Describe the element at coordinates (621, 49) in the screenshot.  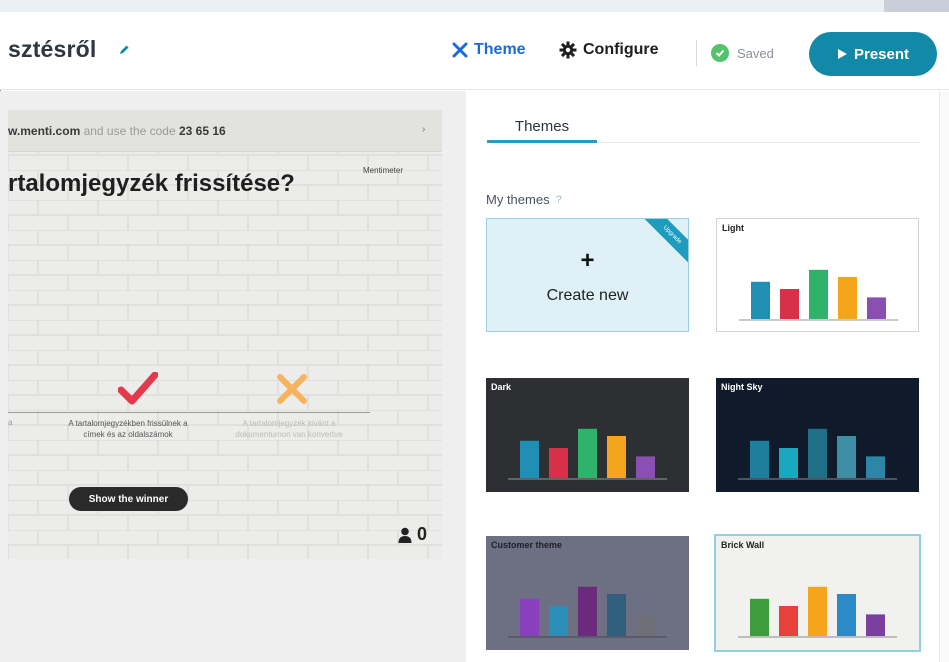
I see `configure-label: Configure` at that location.